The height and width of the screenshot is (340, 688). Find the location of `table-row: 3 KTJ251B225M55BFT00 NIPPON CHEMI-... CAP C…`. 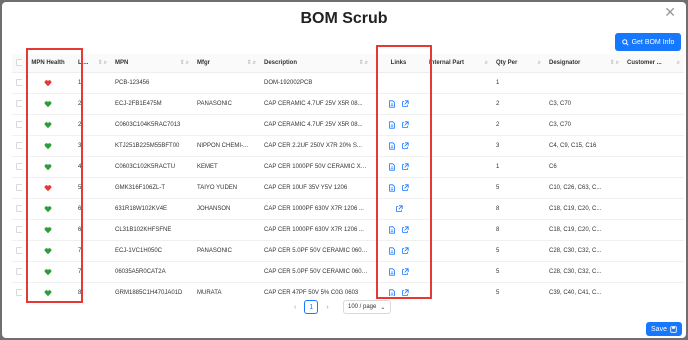

table-row: 3 KTJ251B225M55BFT00 NIPPON CHEMI-... CAP C… is located at coordinates (348, 146).